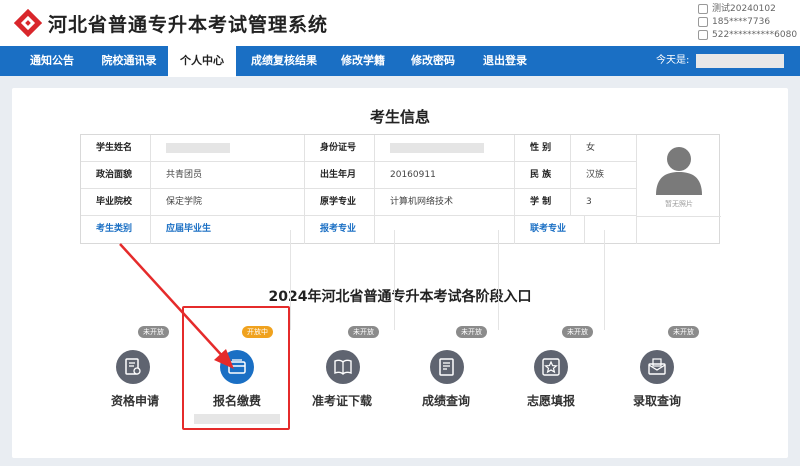 This screenshot has height=466, width=800. What do you see at coordinates (433, 61) in the screenshot?
I see `nav-change-password: 修改密码` at bounding box center [433, 61].